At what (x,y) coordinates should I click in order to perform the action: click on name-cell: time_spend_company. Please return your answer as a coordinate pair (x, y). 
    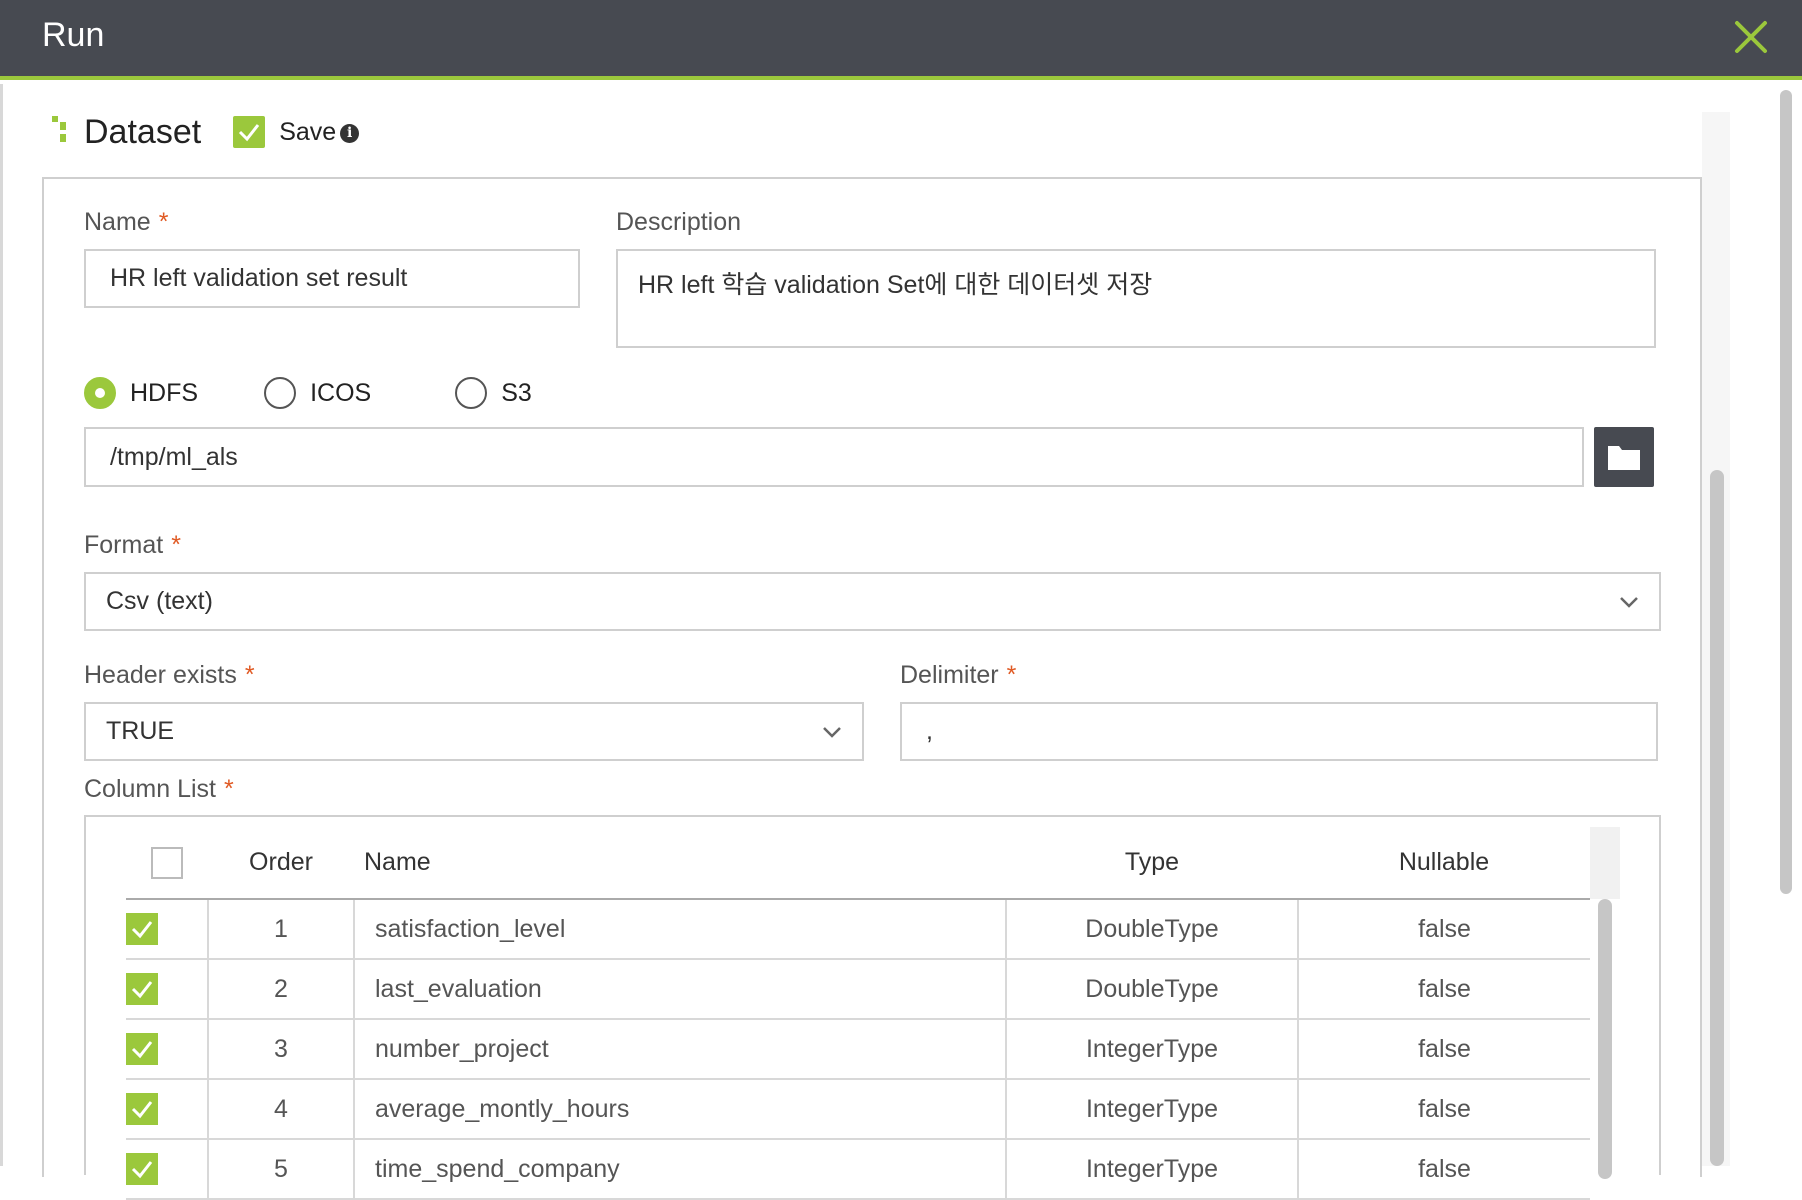
    Looking at the image, I should click on (679, 1169).